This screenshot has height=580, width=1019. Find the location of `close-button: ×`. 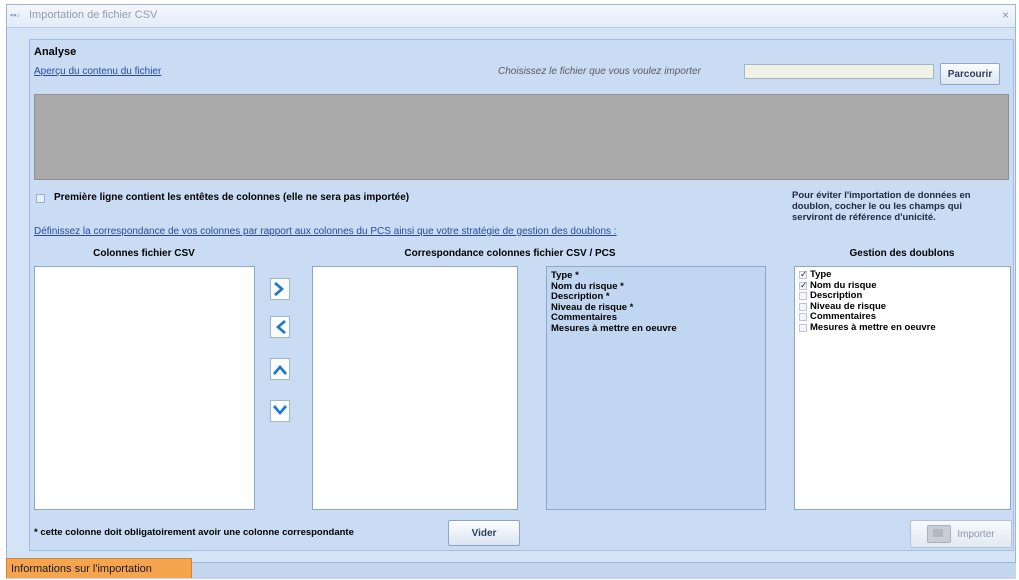

close-button: × is located at coordinates (1005, 15).